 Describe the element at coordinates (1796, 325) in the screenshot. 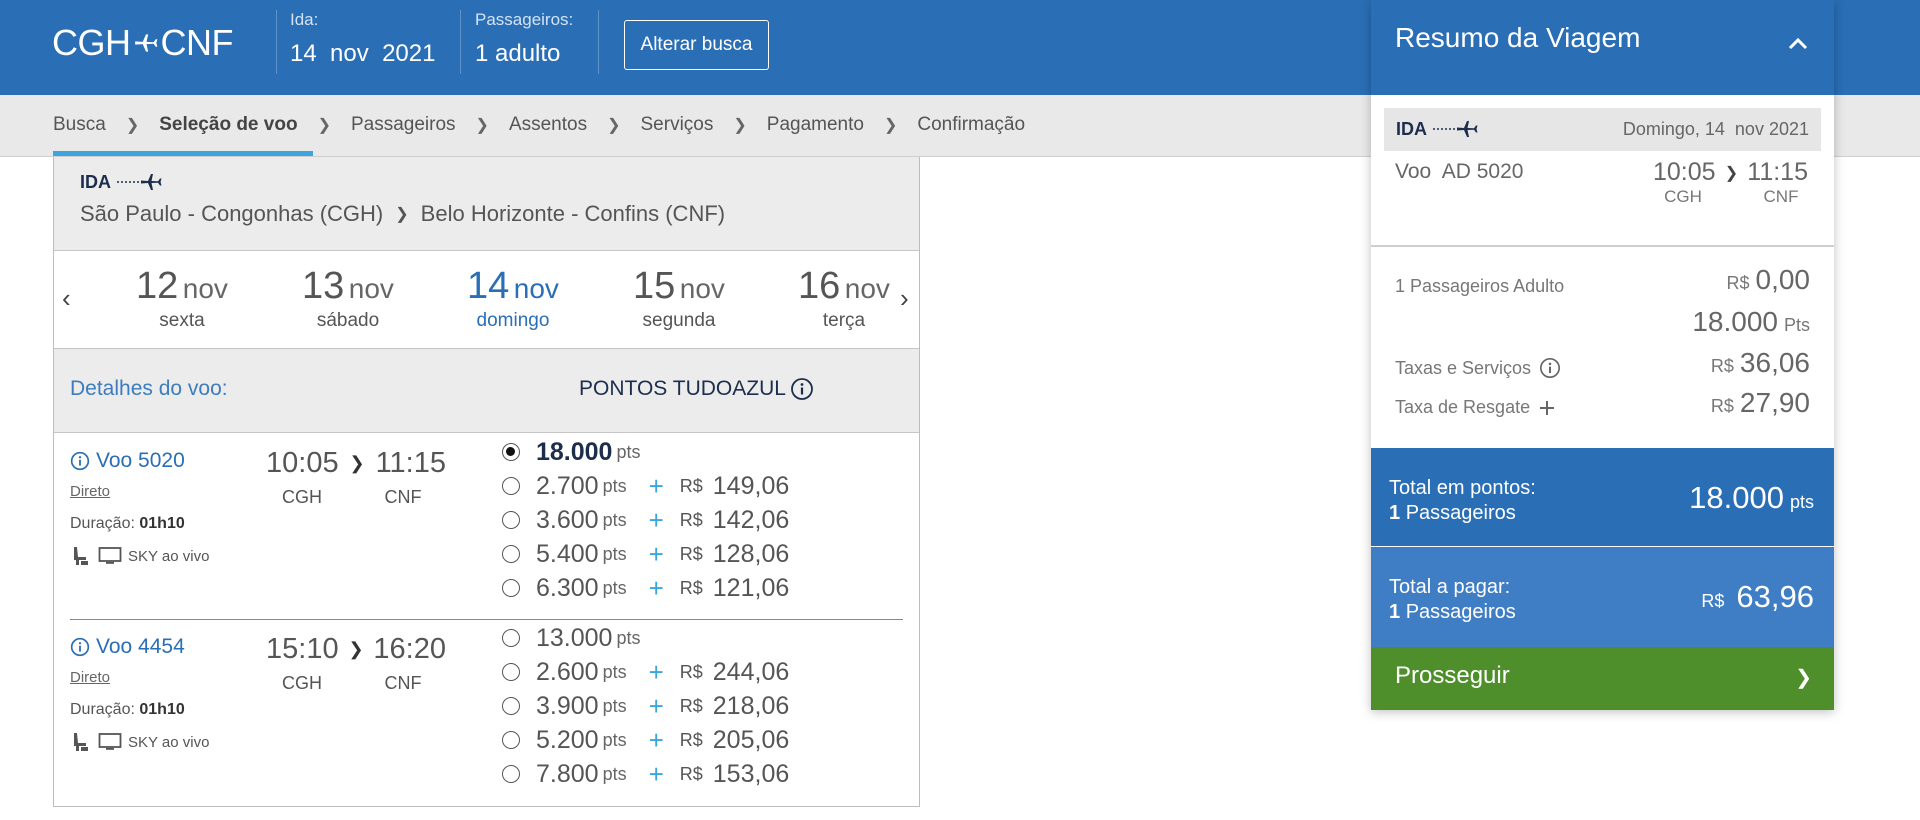

I see `points-unit: Pts` at that location.